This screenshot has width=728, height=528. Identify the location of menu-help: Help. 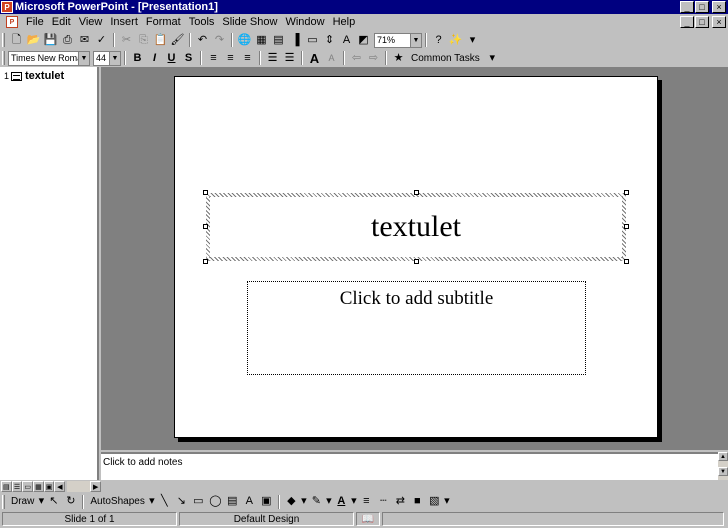
(344, 22).